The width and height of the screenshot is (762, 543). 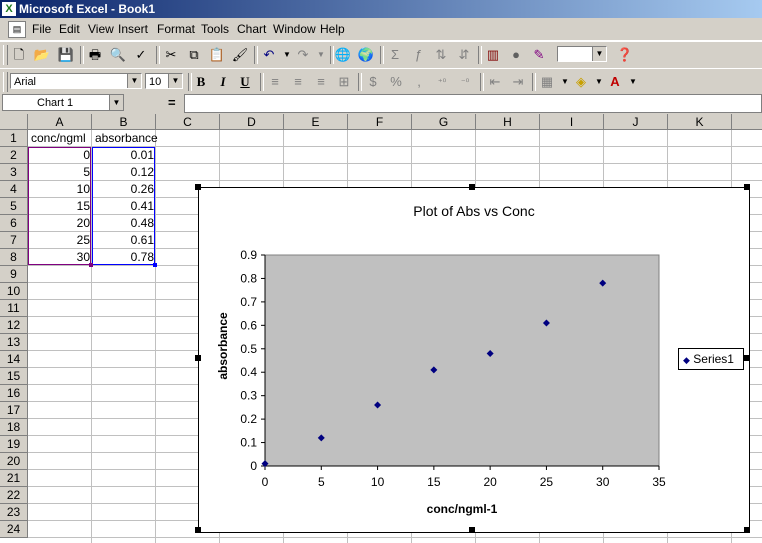 I want to click on cell-a1: conc/ngml, so click(x=60, y=138).